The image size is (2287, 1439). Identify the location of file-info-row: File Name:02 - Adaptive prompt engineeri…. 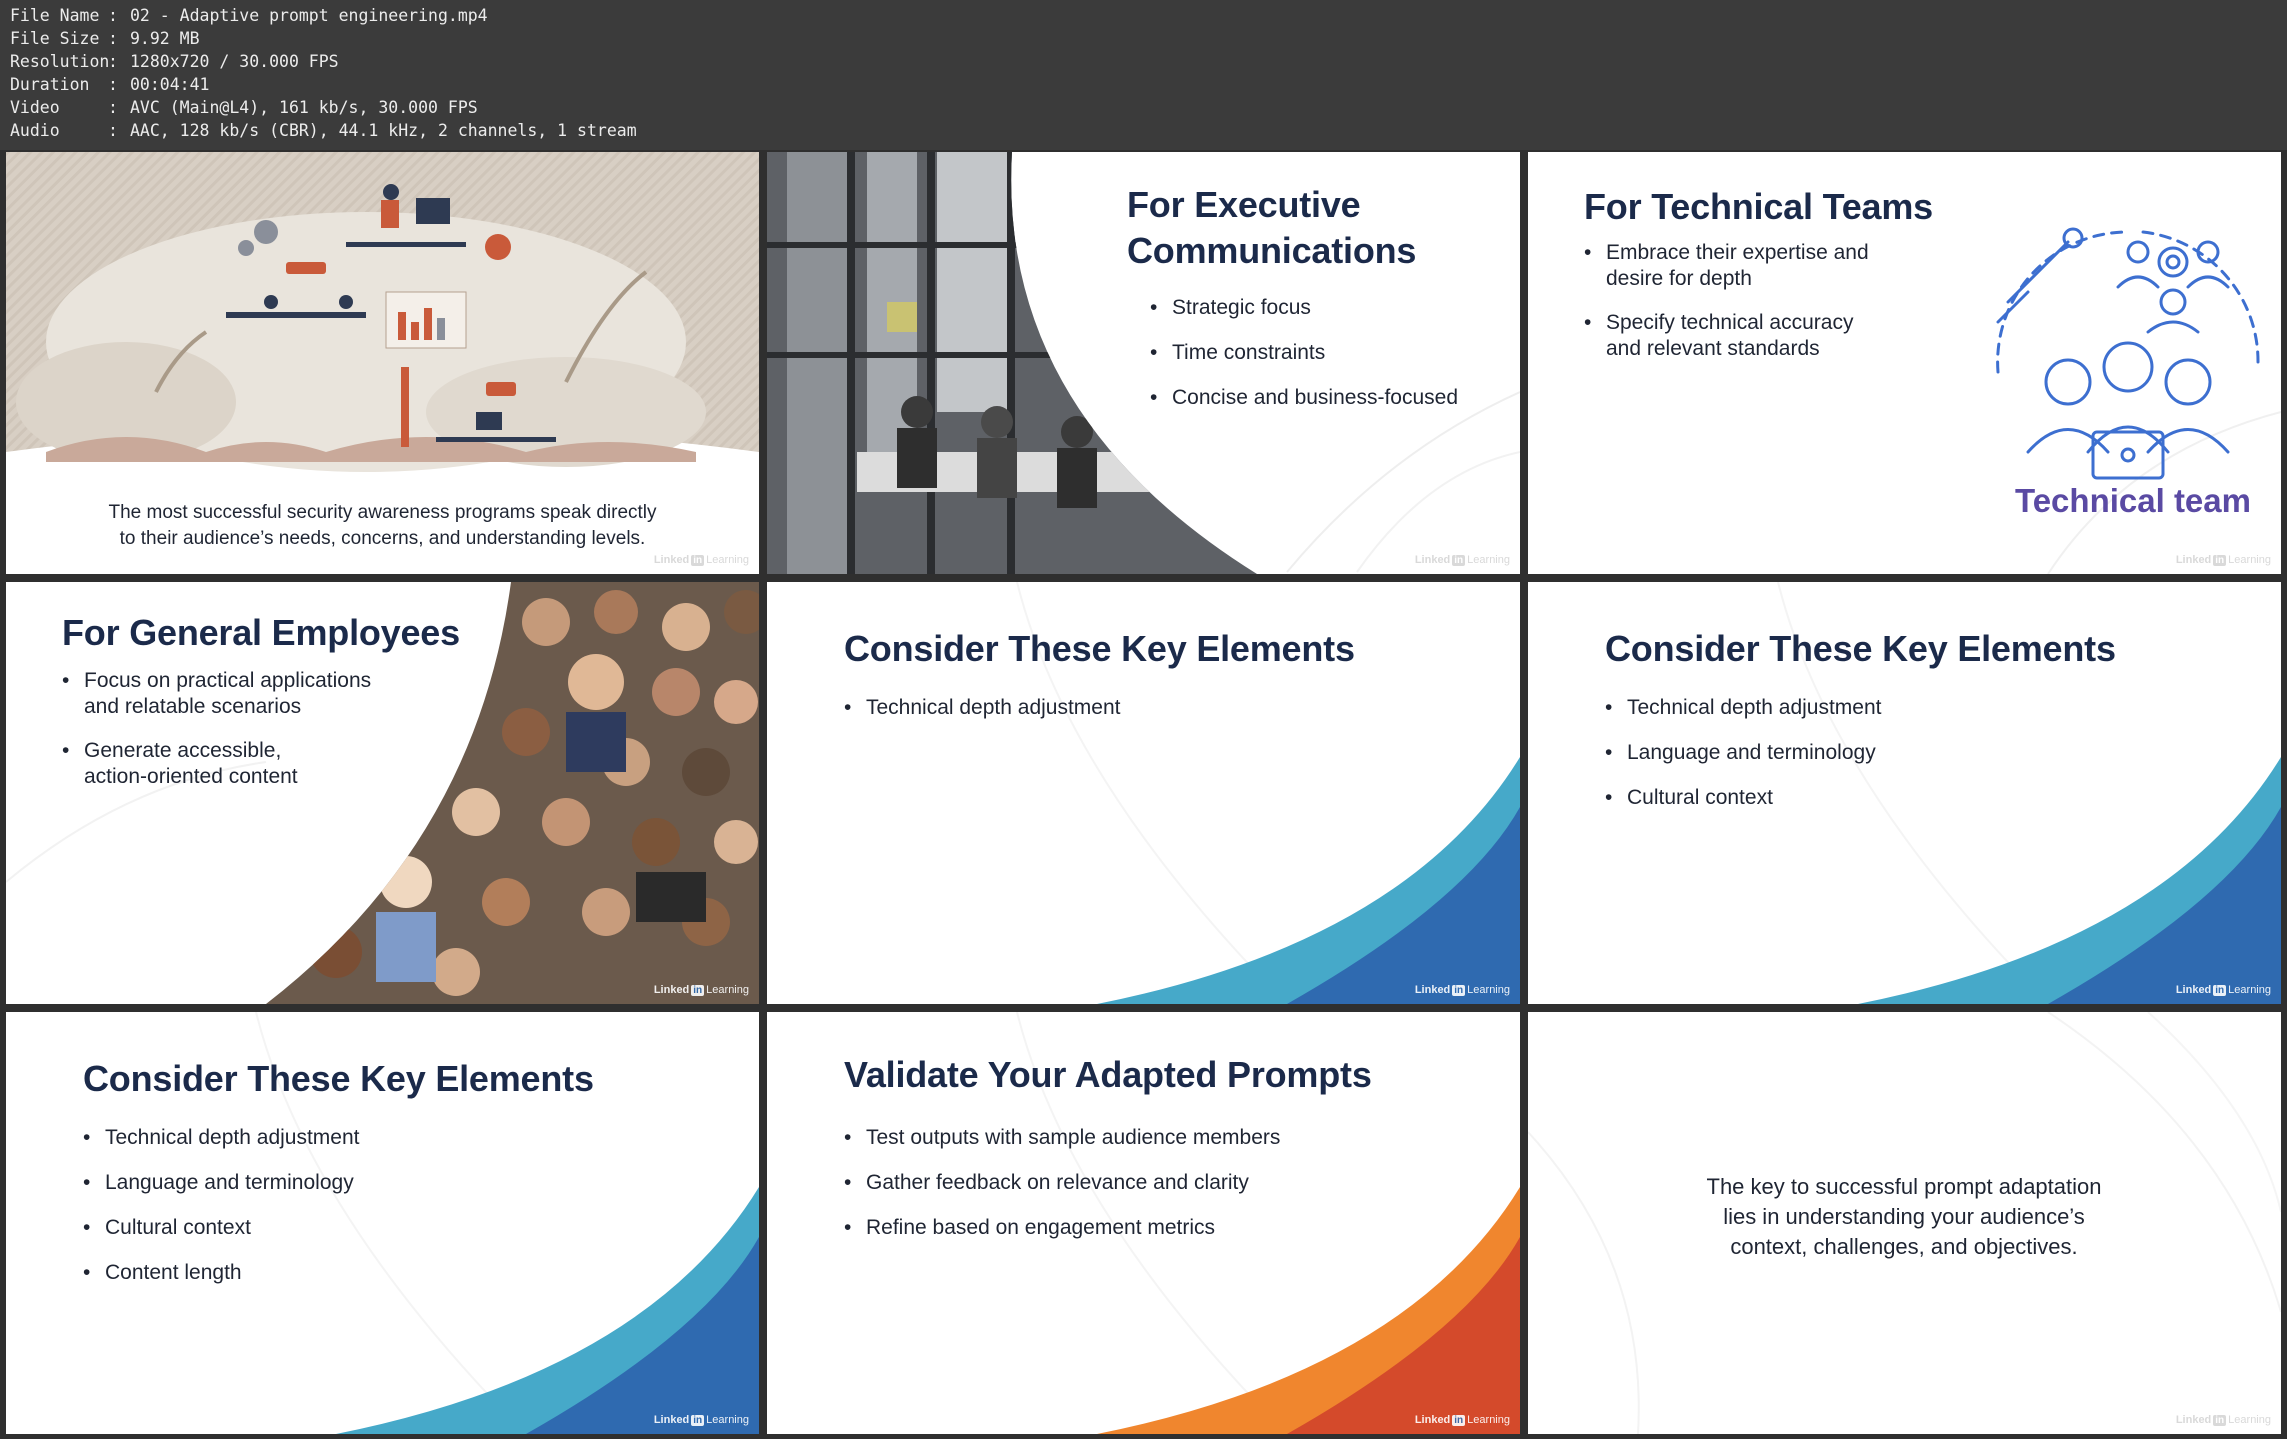
(249, 15).